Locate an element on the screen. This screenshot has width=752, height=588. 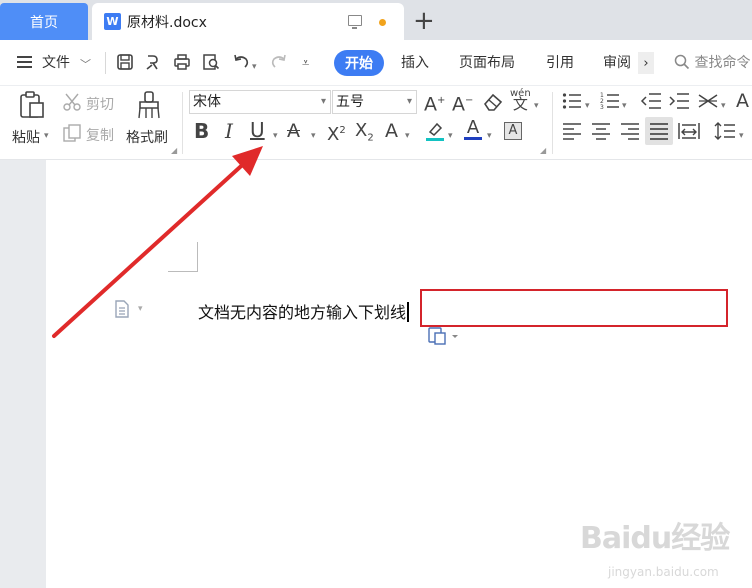
print-icon is located at coordinates (182, 64).